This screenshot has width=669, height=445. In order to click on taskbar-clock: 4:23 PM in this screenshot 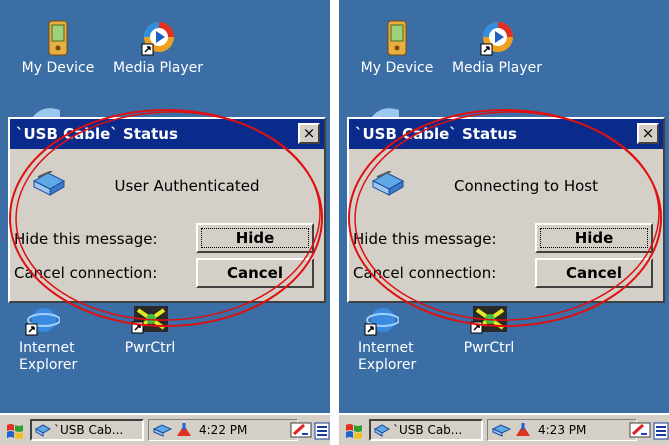, I will do `click(562, 430)`.